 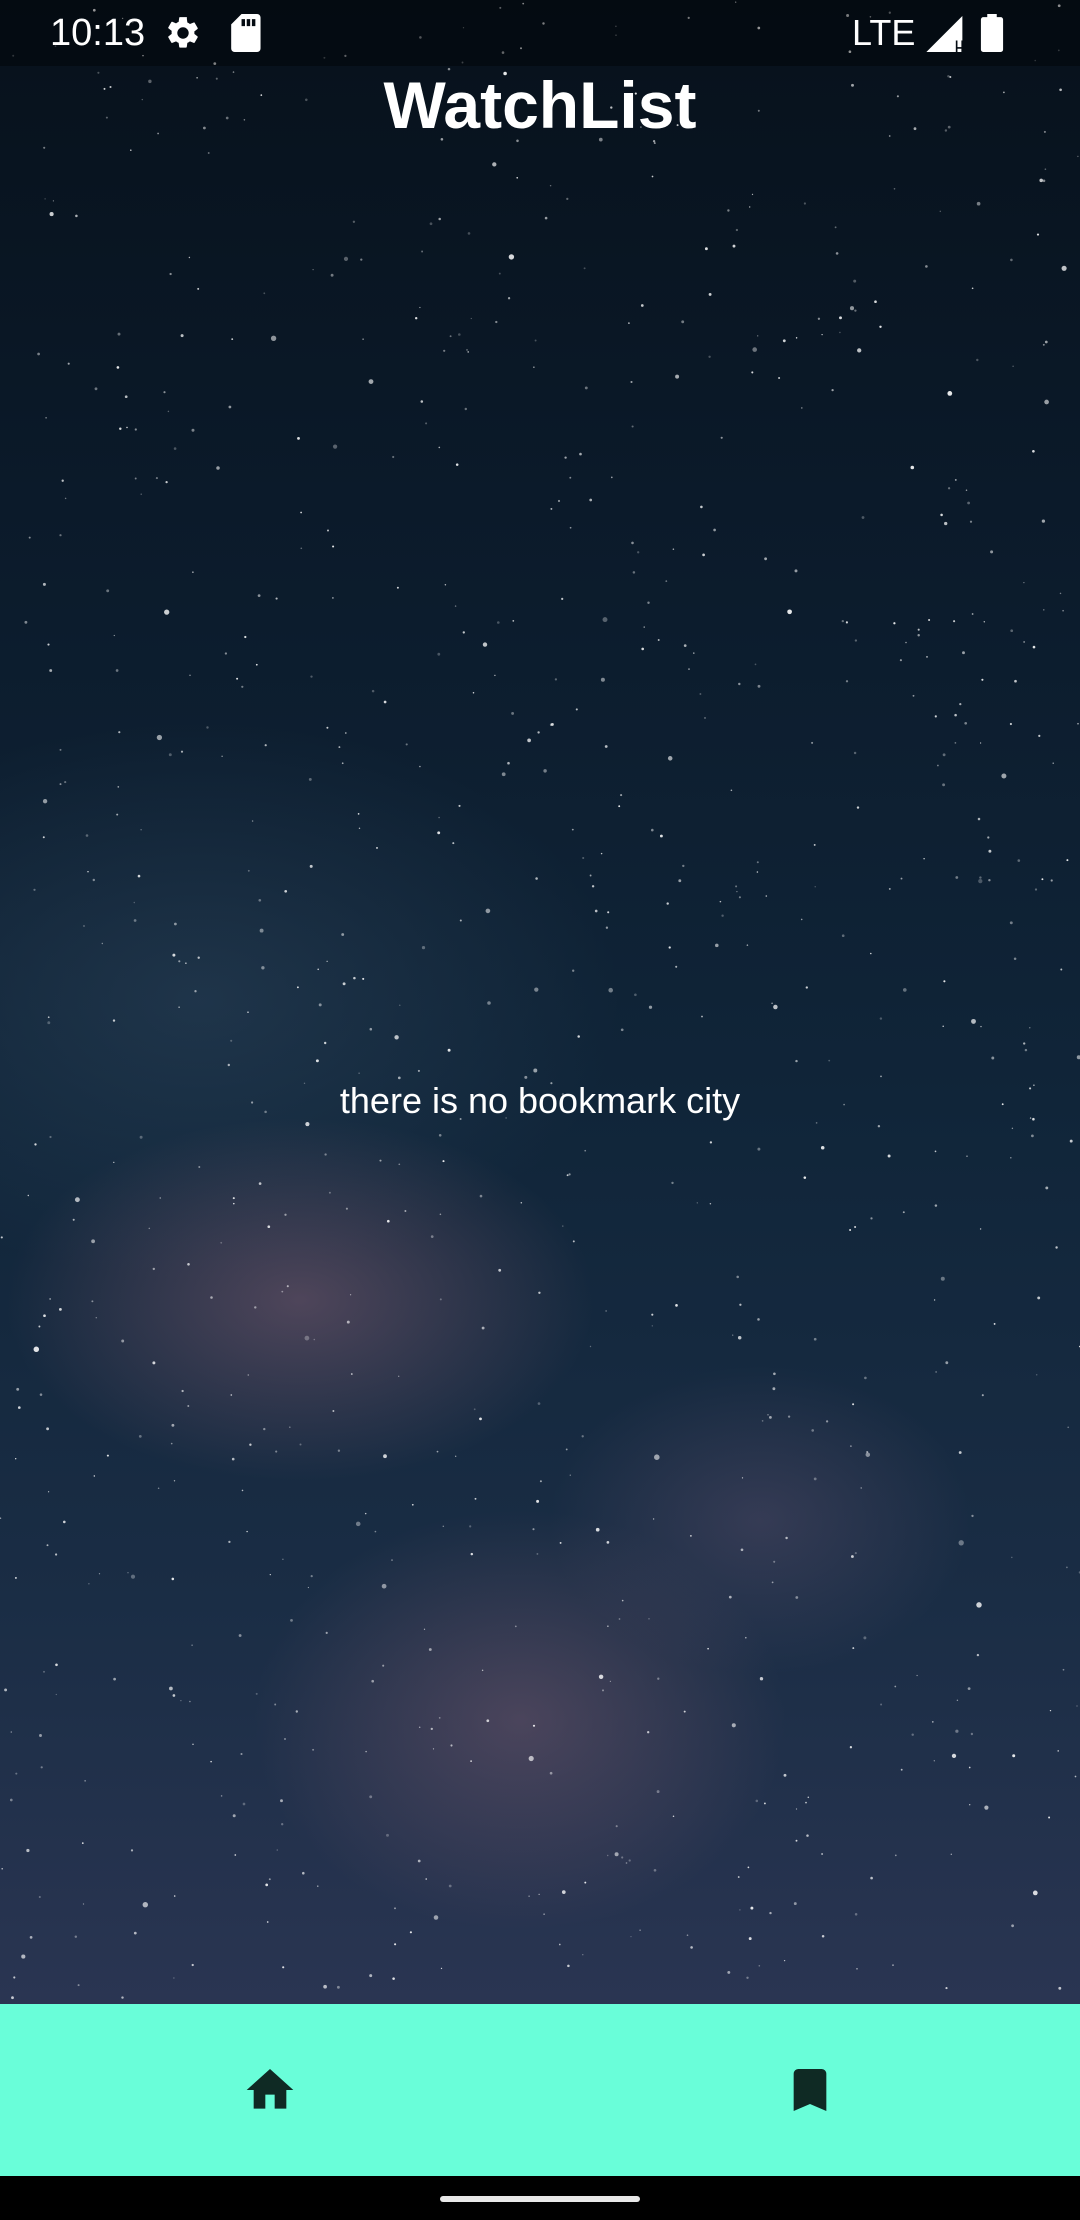 What do you see at coordinates (540, 33) in the screenshot?
I see `status-bar: 10:13 LTE` at bounding box center [540, 33].